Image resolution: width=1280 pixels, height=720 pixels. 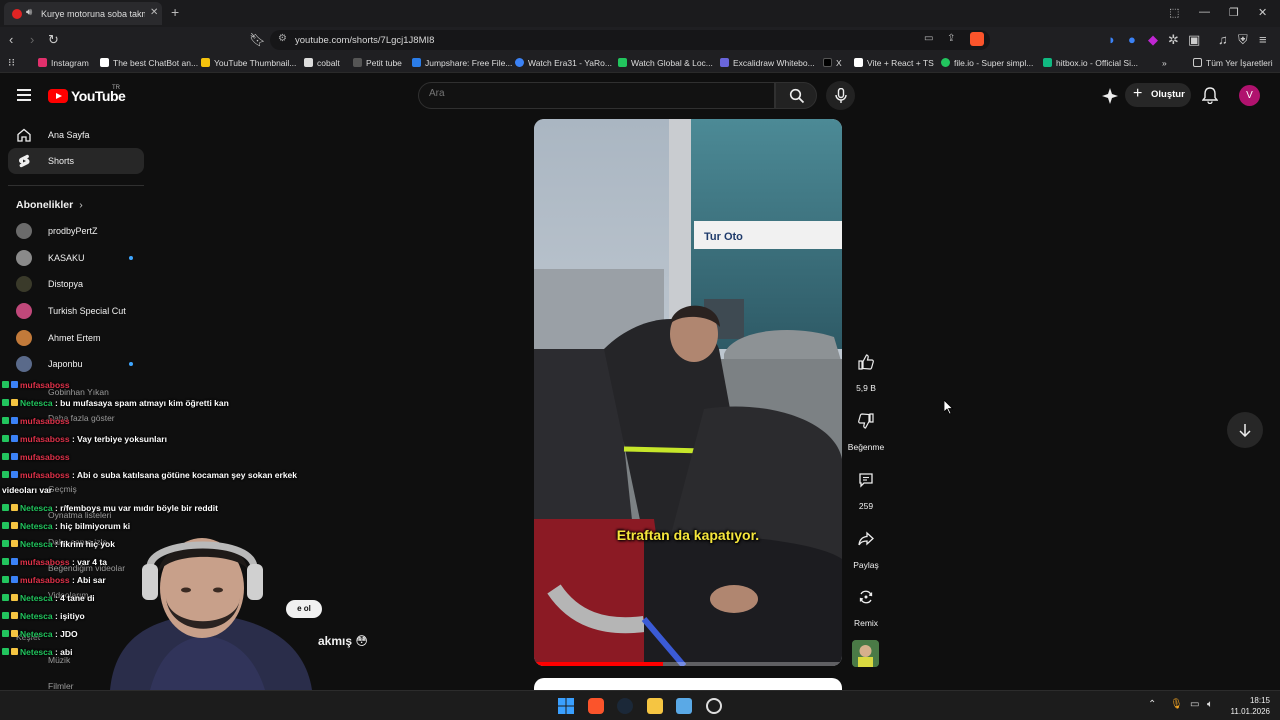 I want to click on search-input, so click(x=594, y=93).